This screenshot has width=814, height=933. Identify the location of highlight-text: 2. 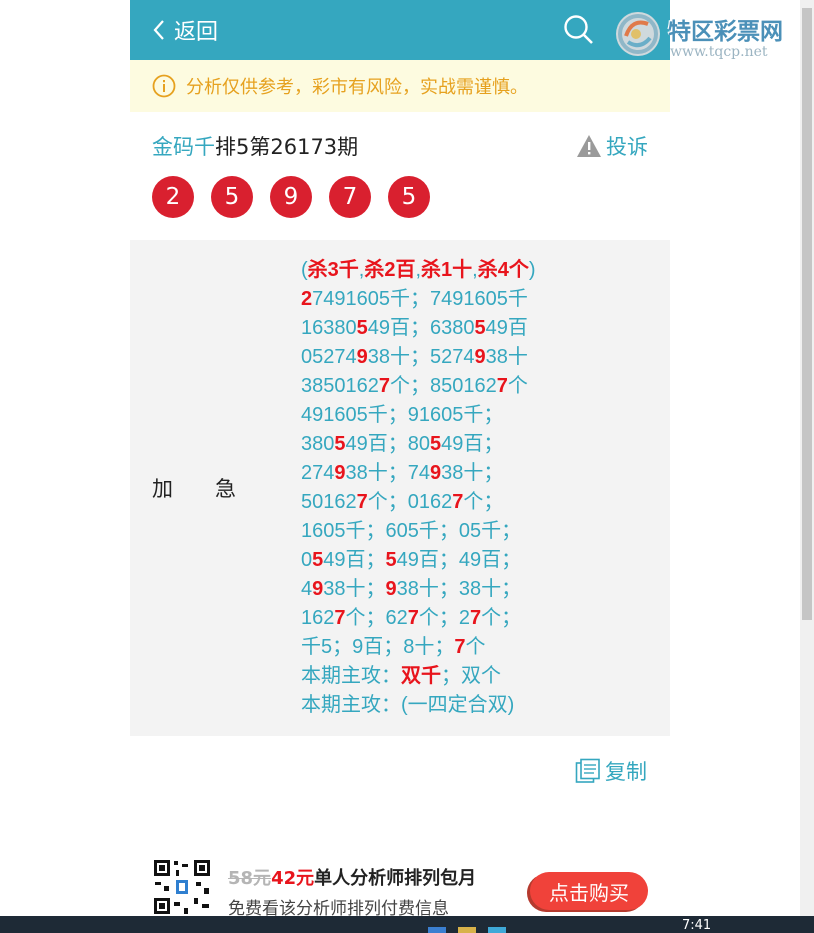
(307, 299).